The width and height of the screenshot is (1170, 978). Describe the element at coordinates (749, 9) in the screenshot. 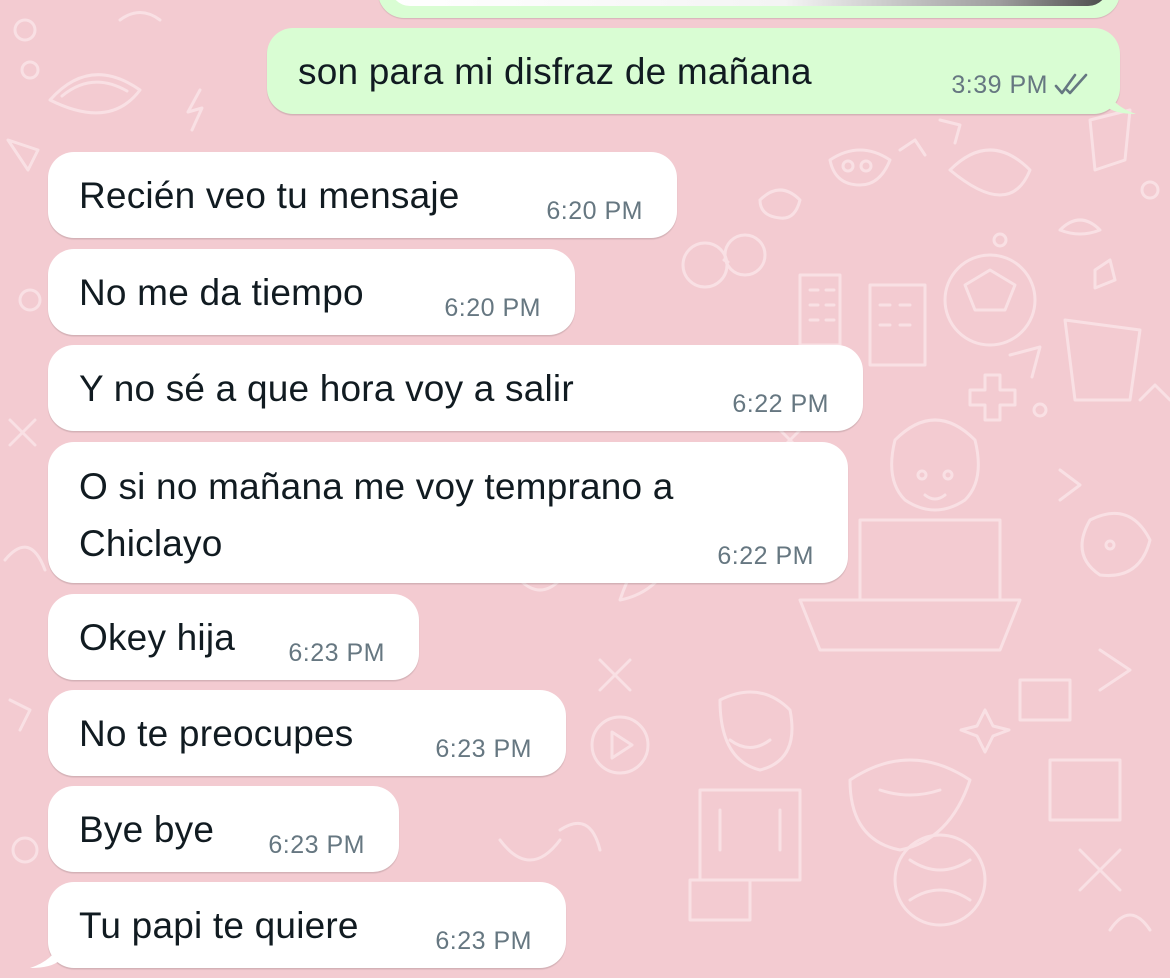

I see `outgoing-media-message` at that location.